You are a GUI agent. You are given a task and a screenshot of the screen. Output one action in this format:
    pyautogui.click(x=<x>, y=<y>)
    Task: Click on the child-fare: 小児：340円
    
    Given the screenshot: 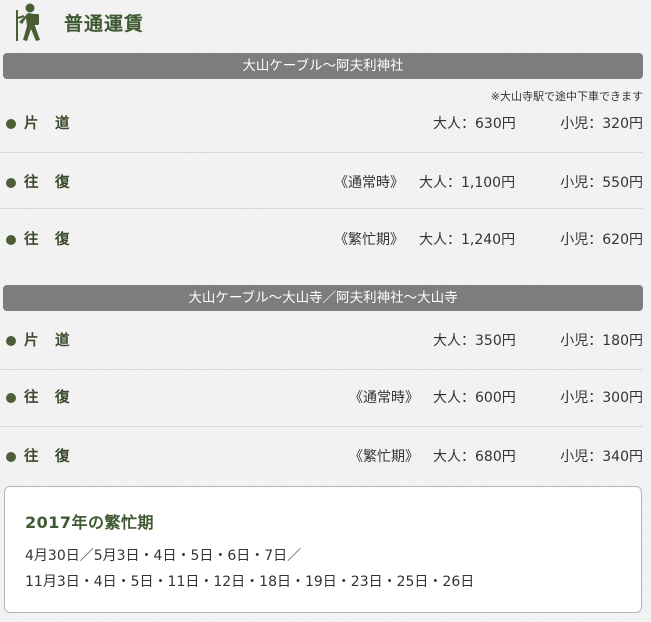 What is the action you would take?
    pyautogui.click(x=601, y=457)
    